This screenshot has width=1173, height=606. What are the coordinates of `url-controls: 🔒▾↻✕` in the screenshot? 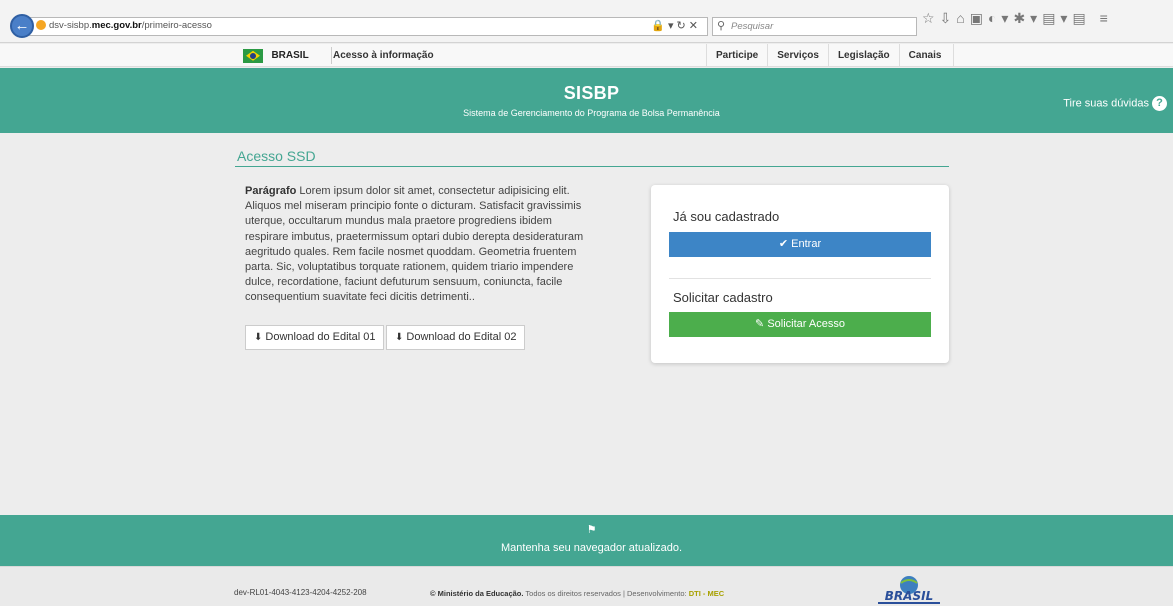 It's located at (676, 25).